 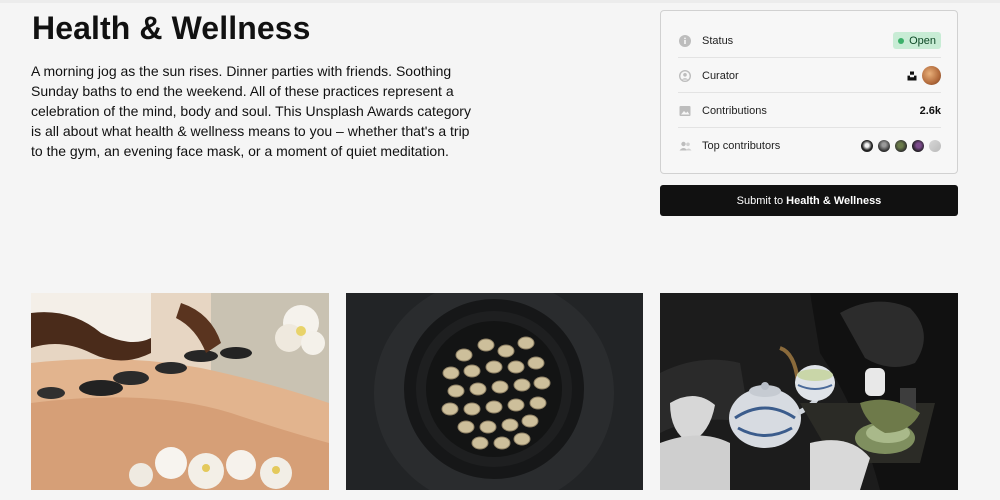 What do you see at coordinates (901, 40) in the screenshot?
I see `status-dot` at bounding box center [901, 40].